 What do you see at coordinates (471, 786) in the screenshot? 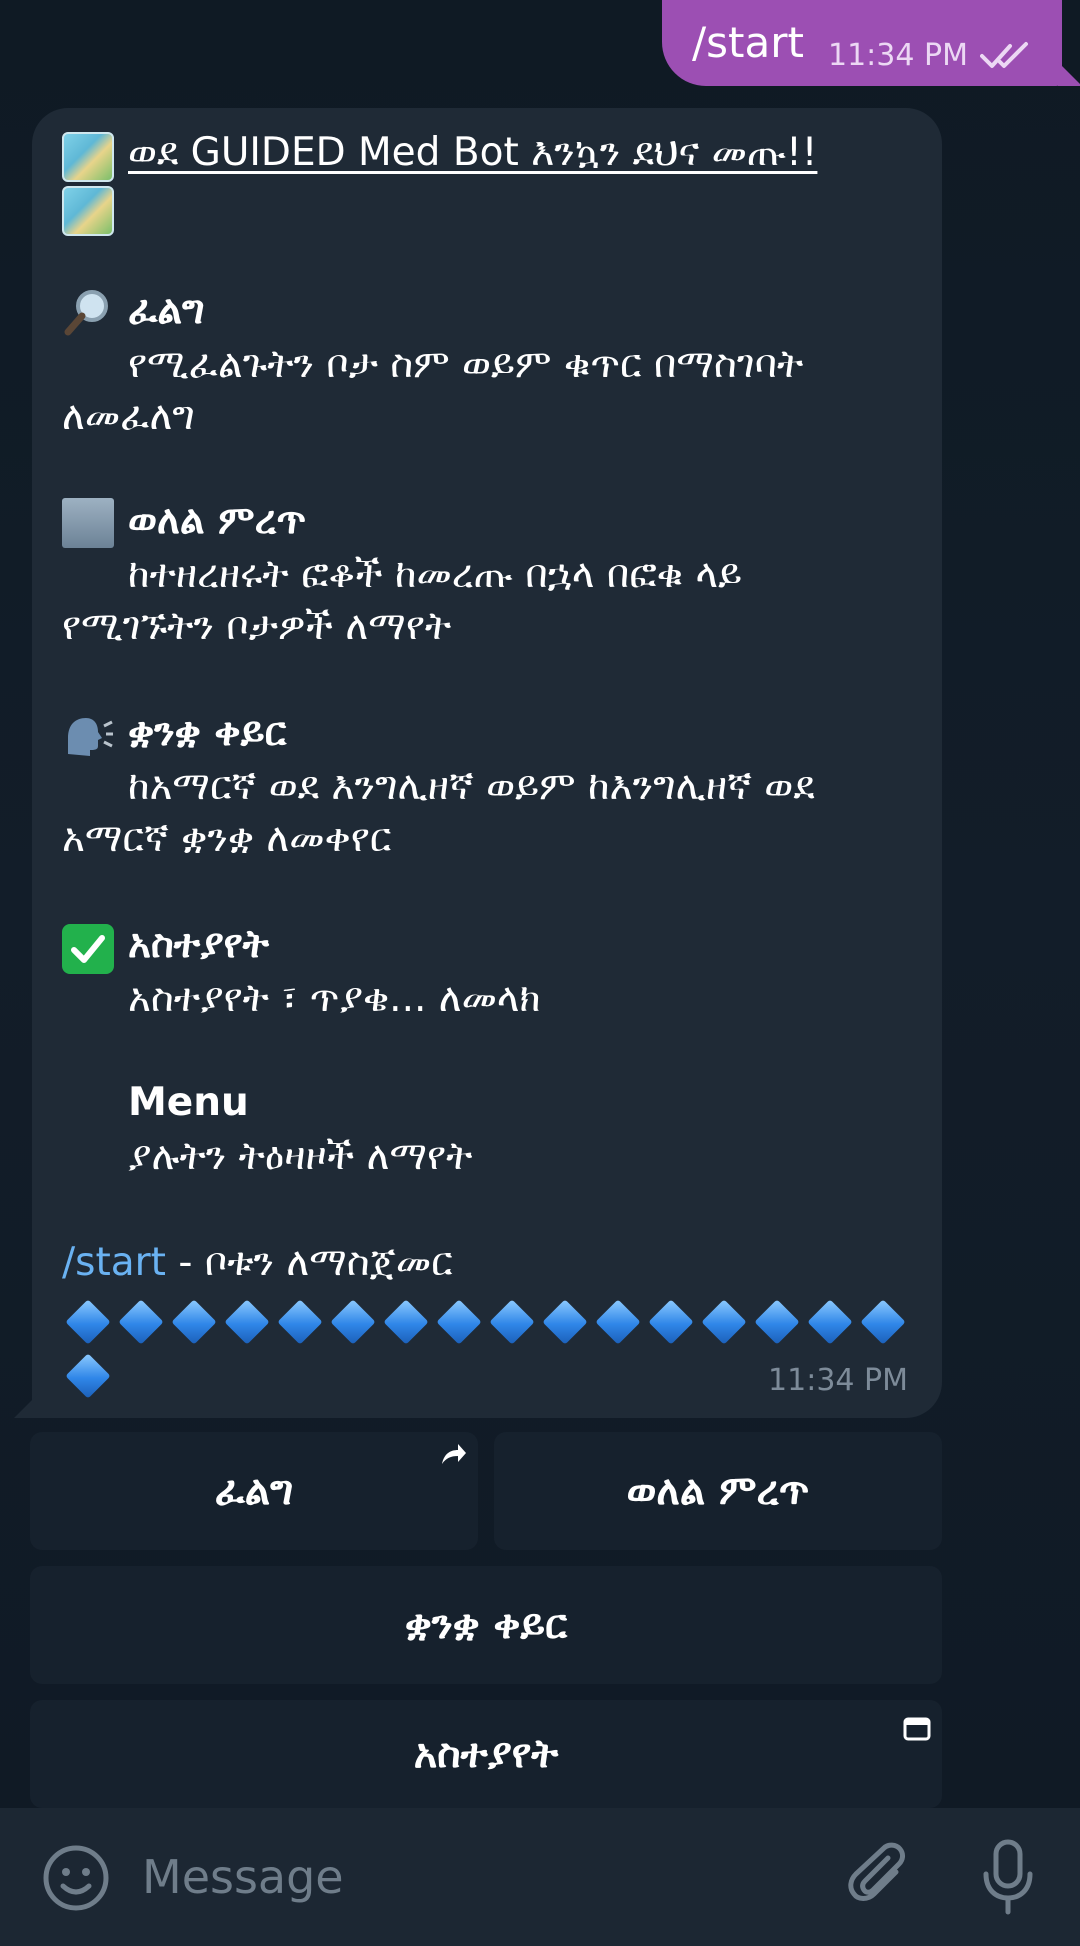
I see `section-language-desc: ከአማርኛ ወደ እንግሊዘኛ ወይም ከእንግሊዘኛ ወደ` at bounding box center [471, 786].